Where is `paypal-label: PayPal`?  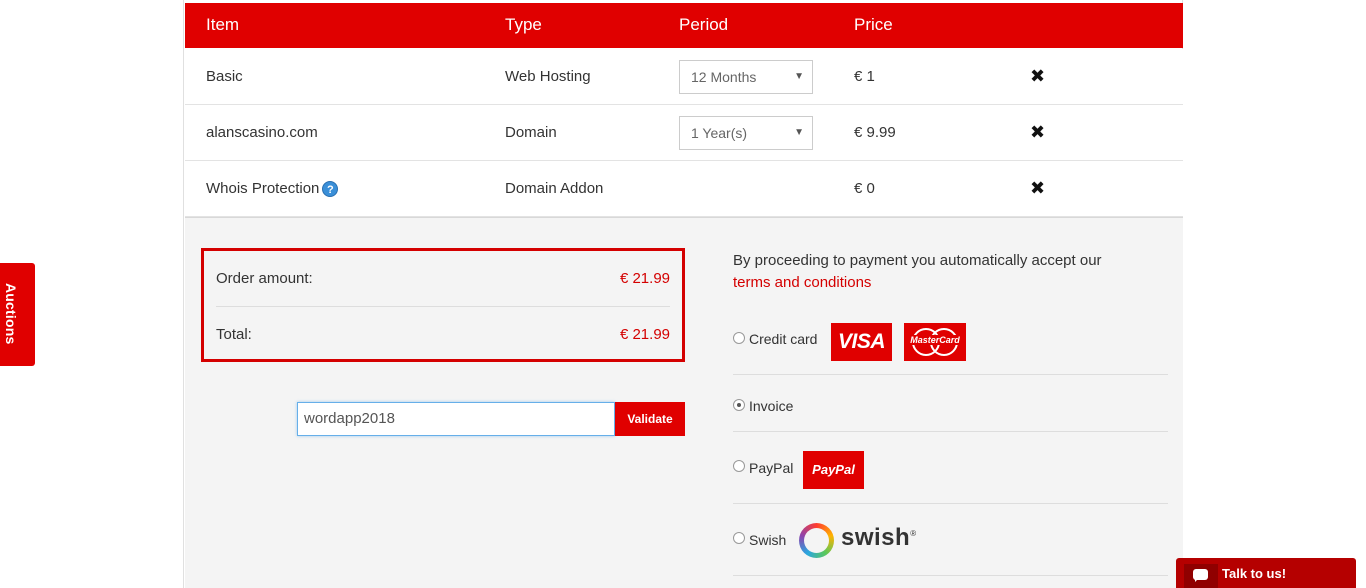
paypal-label: PayPal is located at coordinates (771, 468).